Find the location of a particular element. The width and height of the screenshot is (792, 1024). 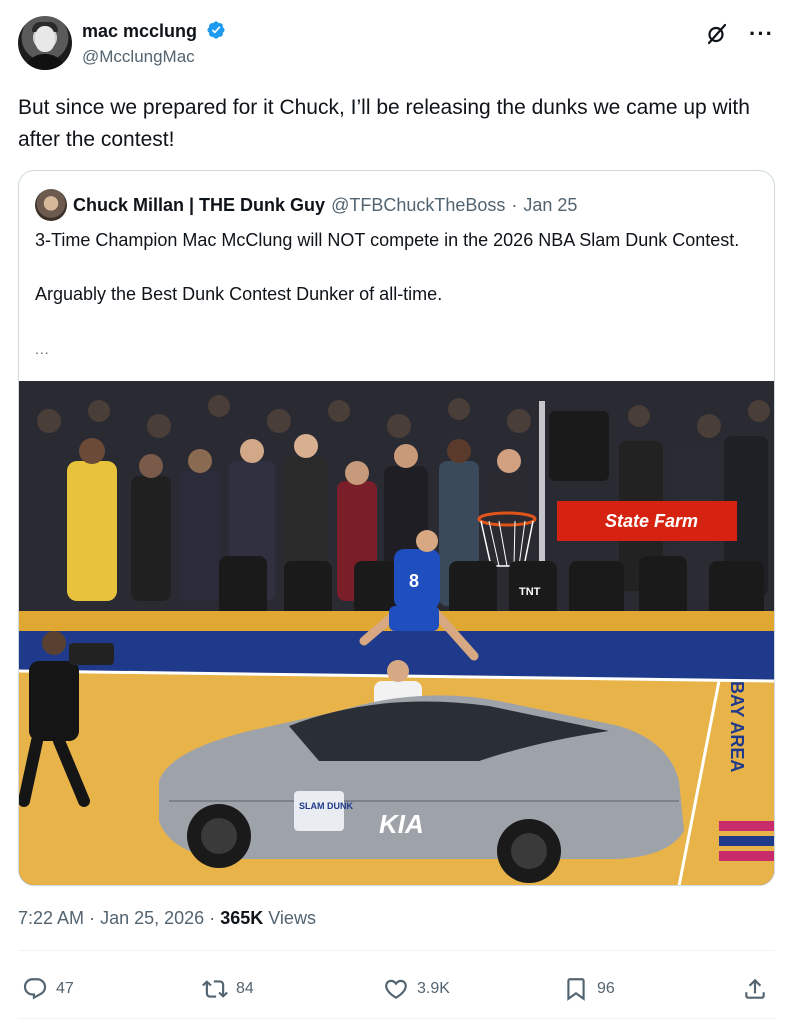

reply-button: 47 is located at coordinates (48, 989).